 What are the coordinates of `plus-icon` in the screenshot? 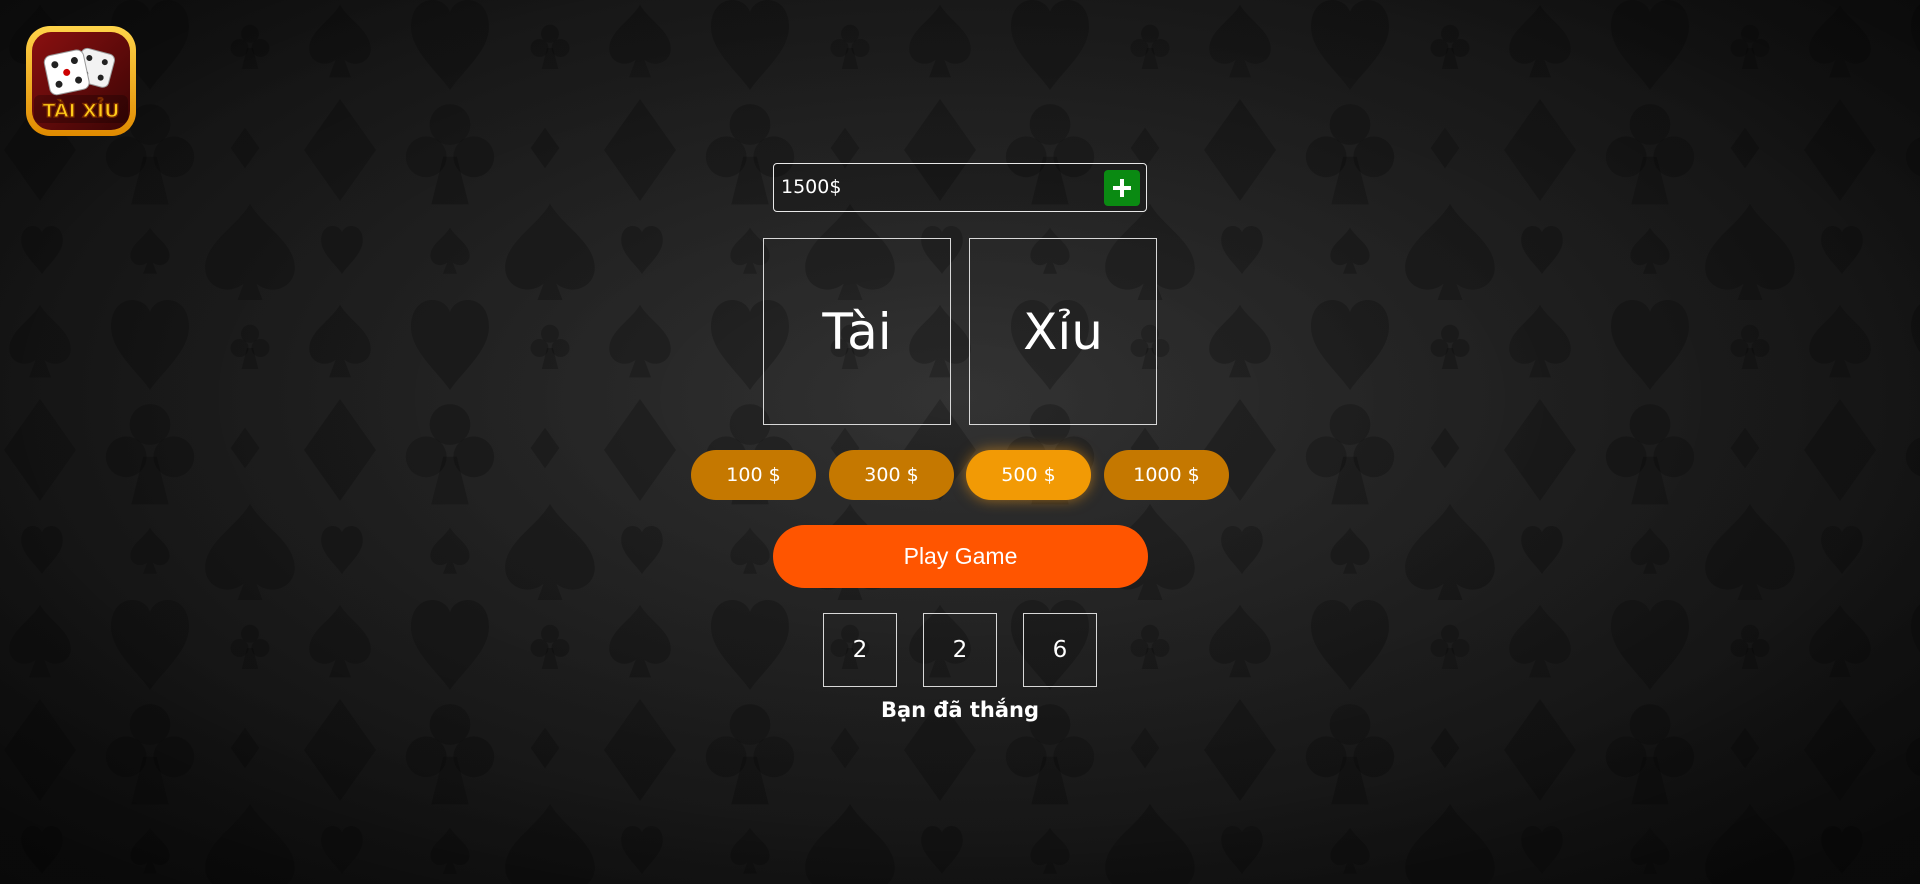 It's located at (1122, 188).